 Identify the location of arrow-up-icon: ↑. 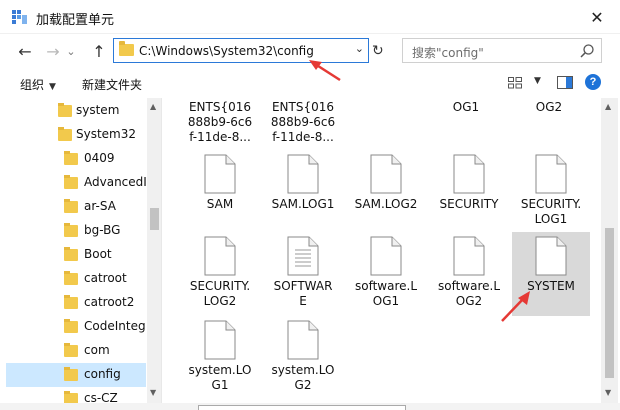
(99, 51).